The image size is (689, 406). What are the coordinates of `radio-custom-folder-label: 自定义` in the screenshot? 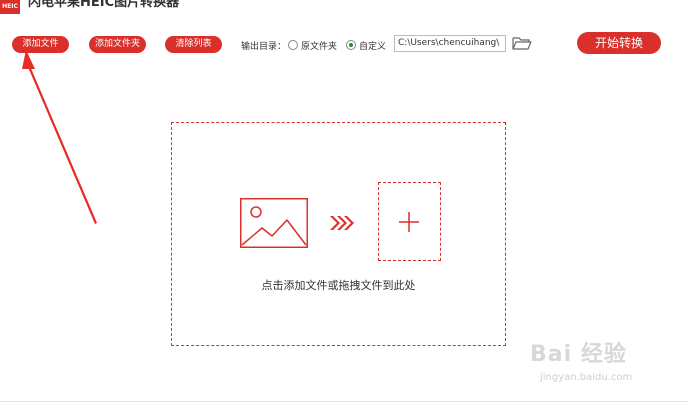 It's located at (372, 45).